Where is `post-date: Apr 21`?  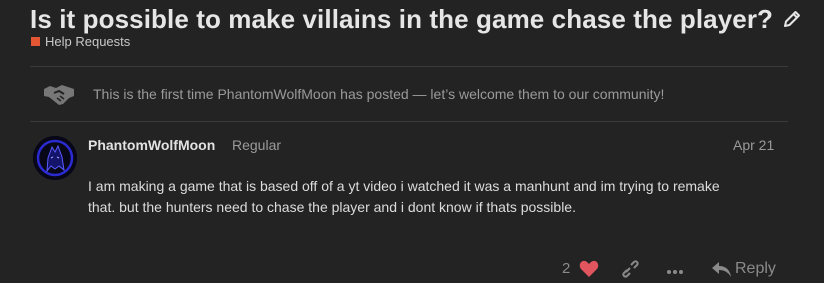 post-date: Apr 21 is located at coordinates (753, 145).